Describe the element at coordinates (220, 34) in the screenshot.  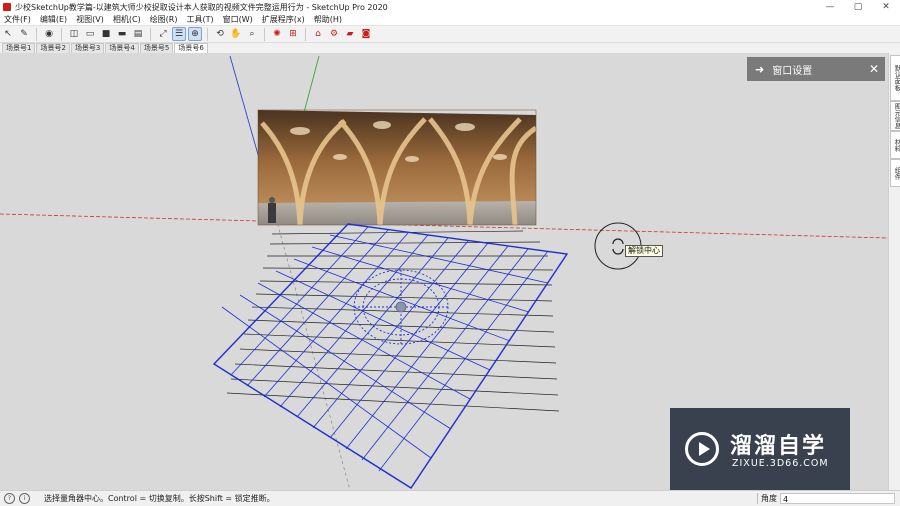
I see `orbit-tool-icon: ⟲` at that location.